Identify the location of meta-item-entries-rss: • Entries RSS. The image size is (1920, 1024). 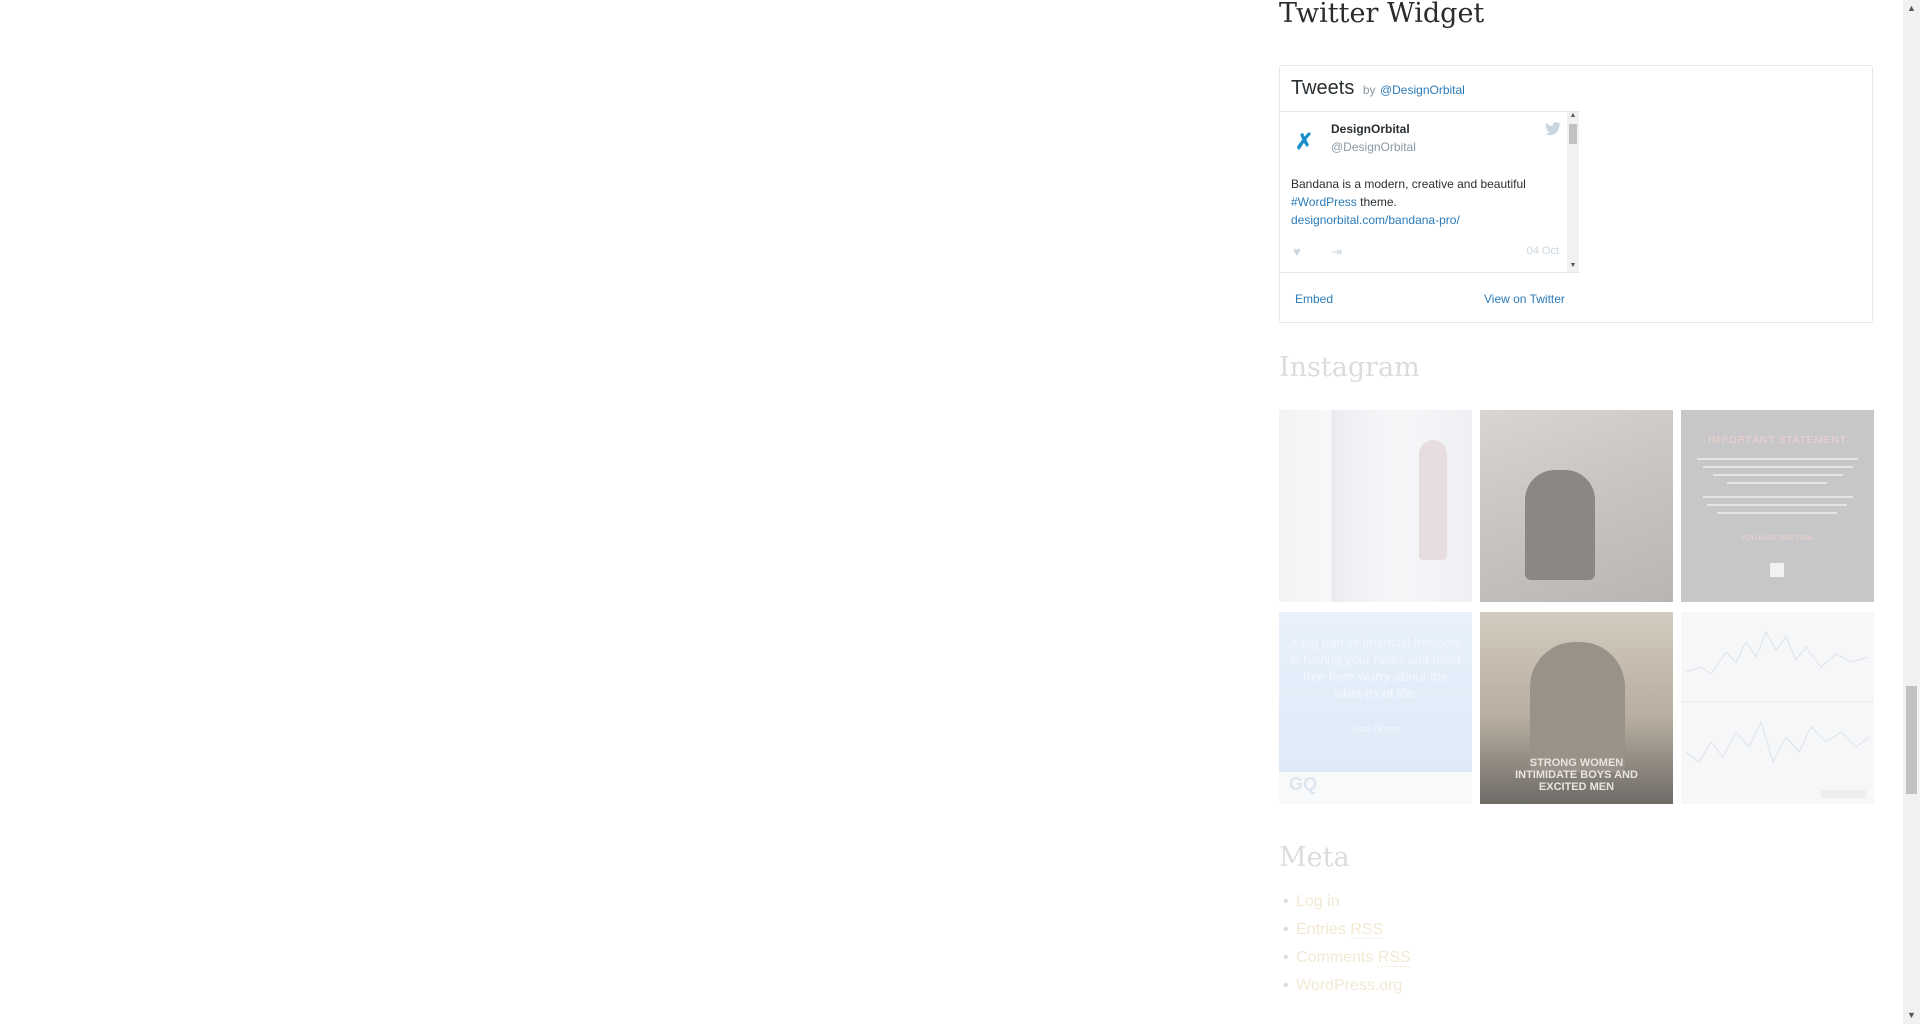
(1345, 934).